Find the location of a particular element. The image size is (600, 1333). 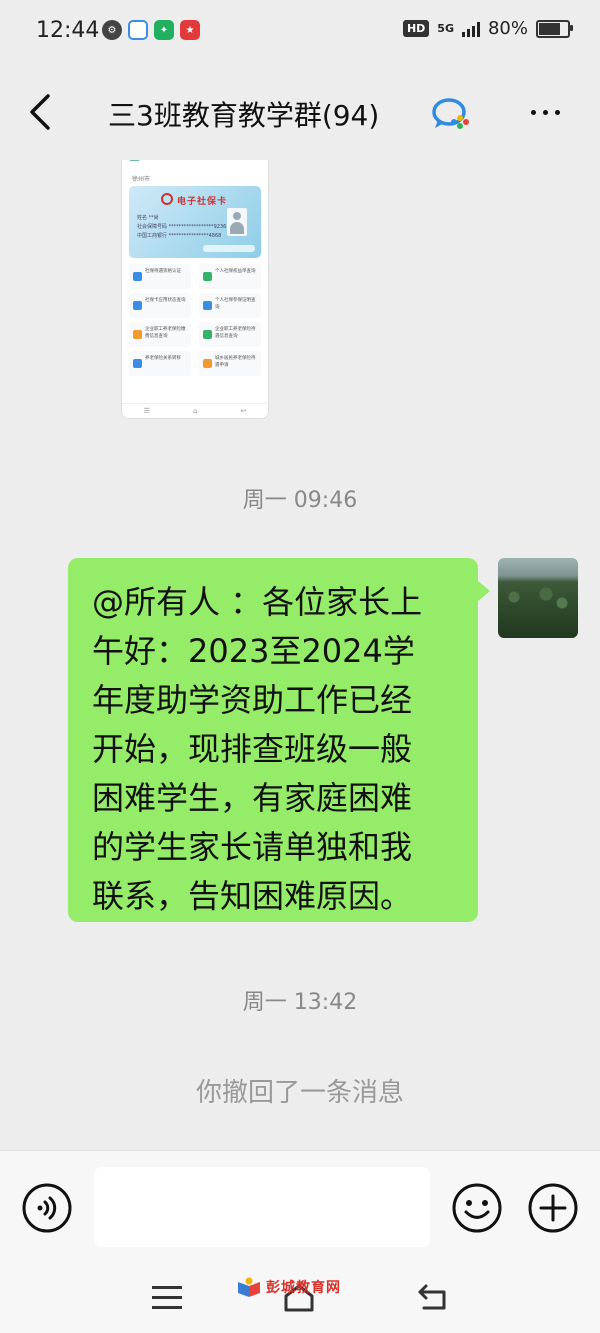

network-type: 5G is located at coordinates (445, 28).